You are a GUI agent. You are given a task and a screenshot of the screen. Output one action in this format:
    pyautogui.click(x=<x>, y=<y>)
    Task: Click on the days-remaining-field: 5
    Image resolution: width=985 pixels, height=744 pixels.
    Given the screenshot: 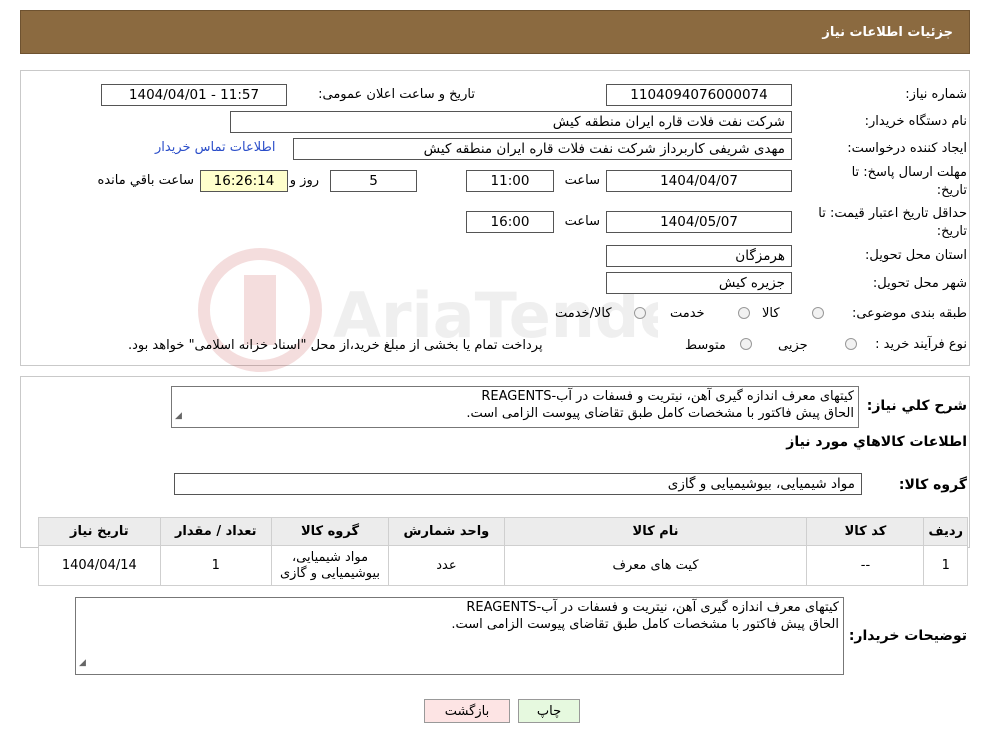 What is the action you would take?
    pyautogui.click(x=373, y=181)
    